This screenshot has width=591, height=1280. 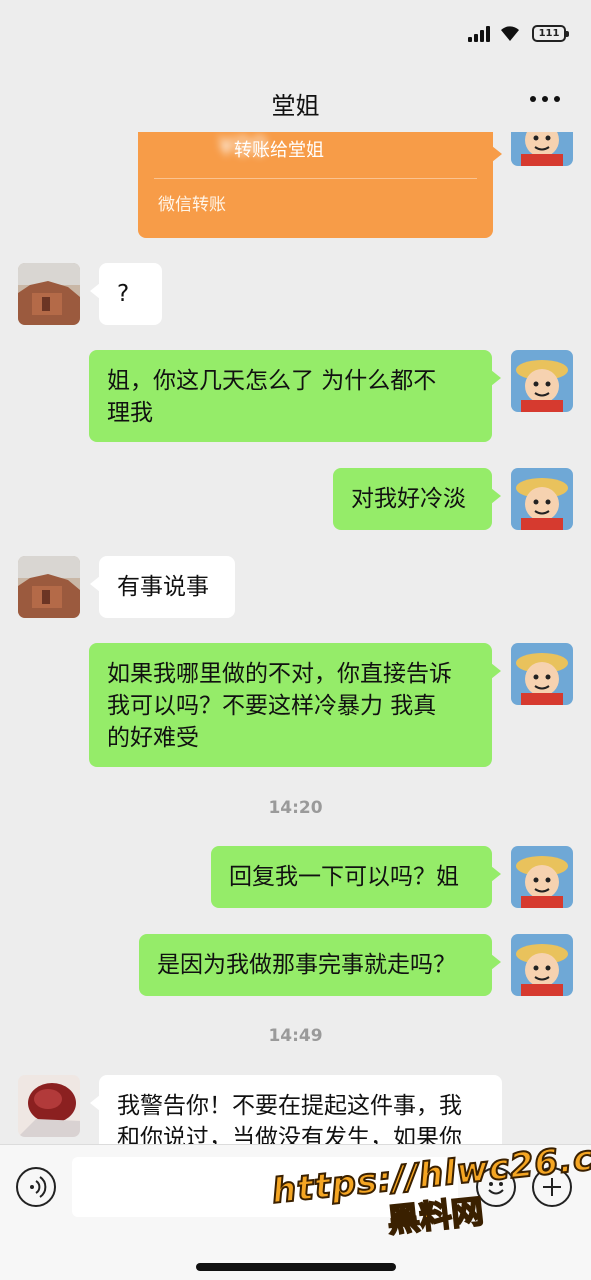 What do you see at coordinates (295, 106) in the screenshot?
I see `chat-title: 堂姐` at bounding box center [295, 106].